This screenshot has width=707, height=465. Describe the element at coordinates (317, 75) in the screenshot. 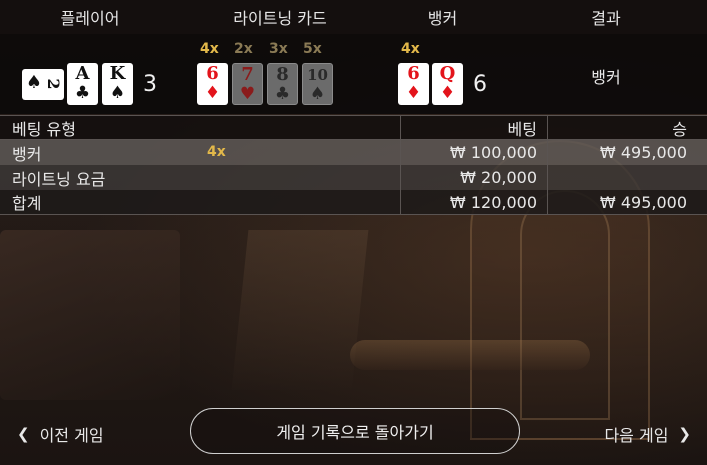

I see `card-rank: 10` at that location.